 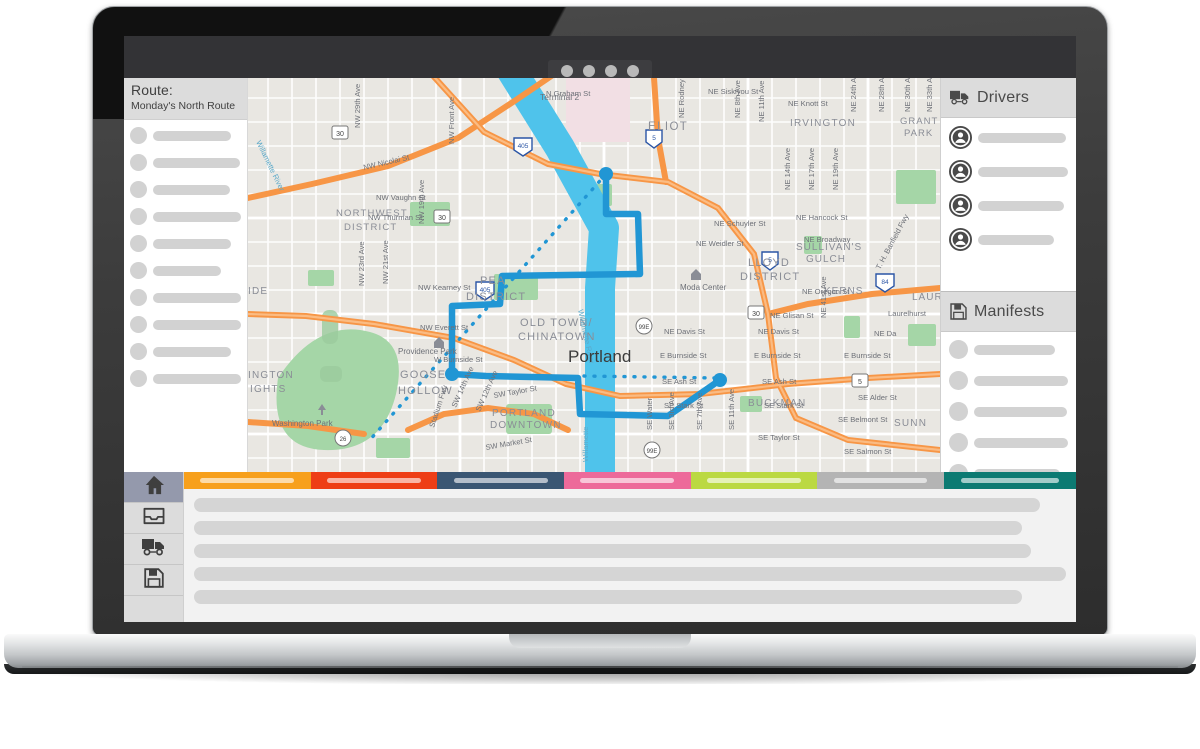 I want to click on icon-rail, so click(x=154, y=547).